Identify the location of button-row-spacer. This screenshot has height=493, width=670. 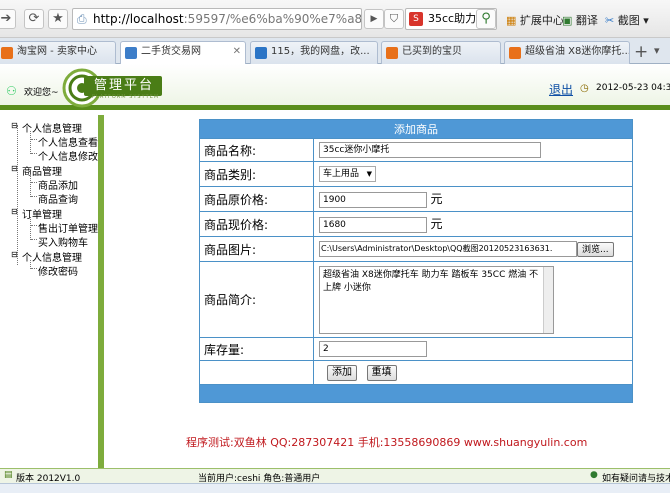
(256, 372).